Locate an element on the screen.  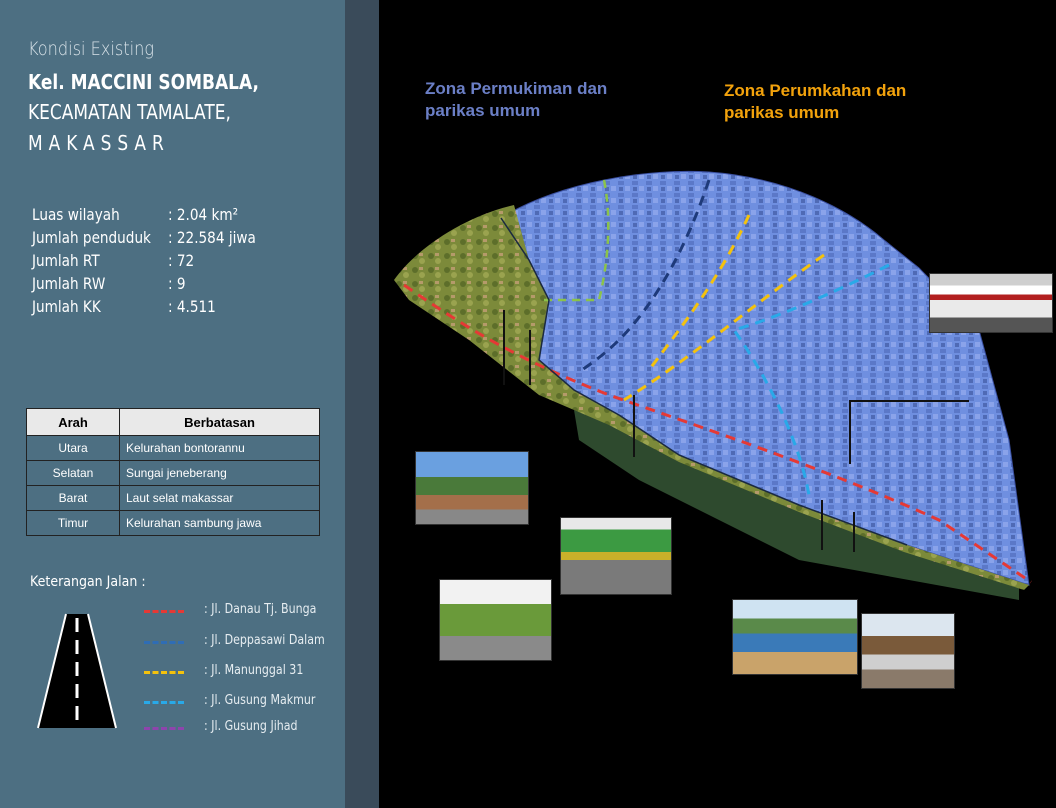
legend-title: Keterangan Jalan : is located at coordinates (88, 582).